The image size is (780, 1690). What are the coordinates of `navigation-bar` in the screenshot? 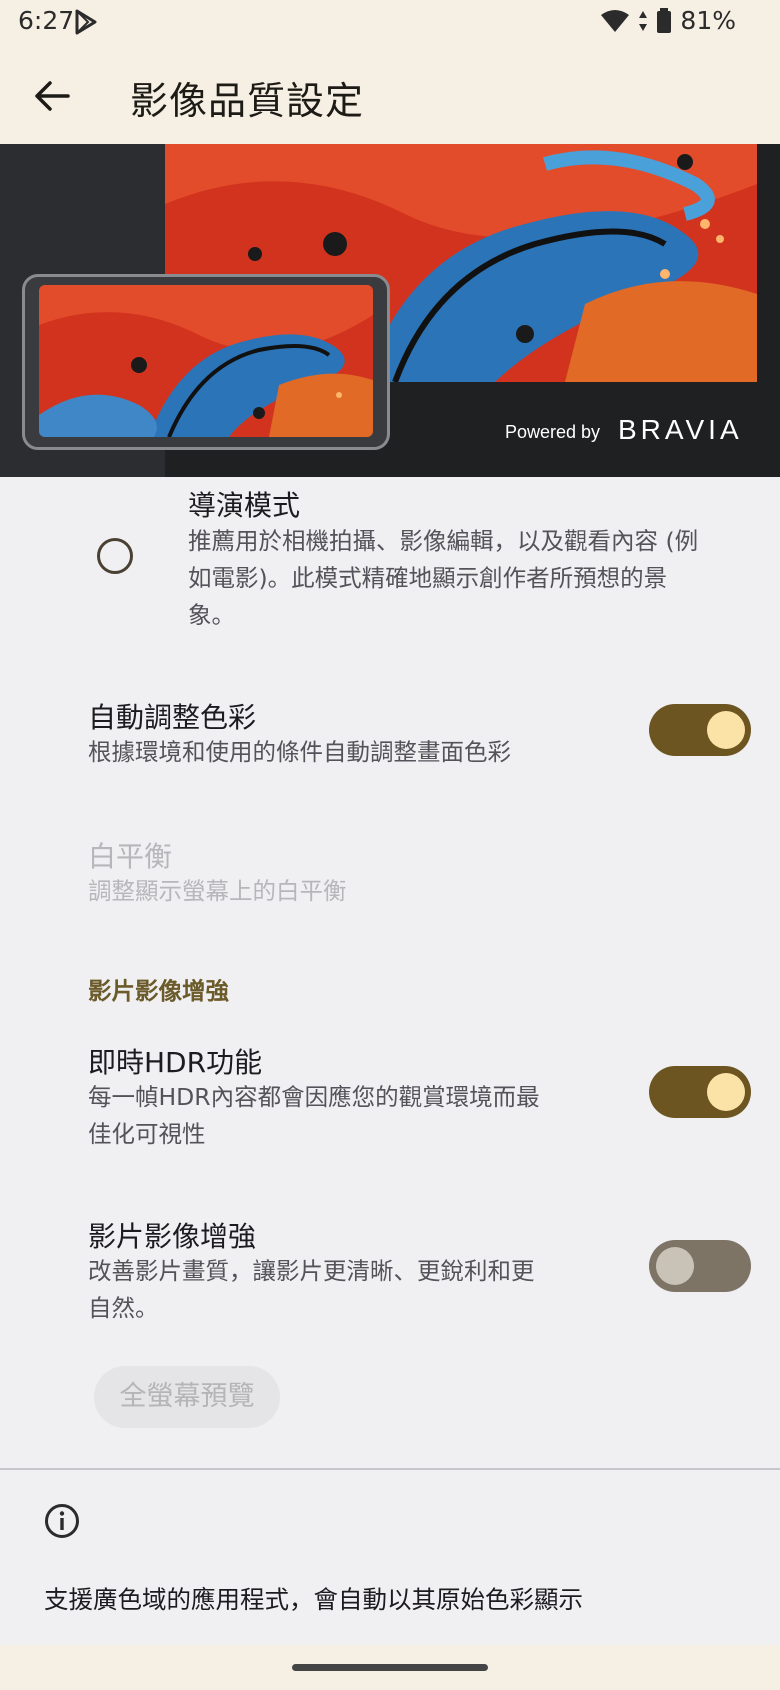 It's located at (390, 1667).